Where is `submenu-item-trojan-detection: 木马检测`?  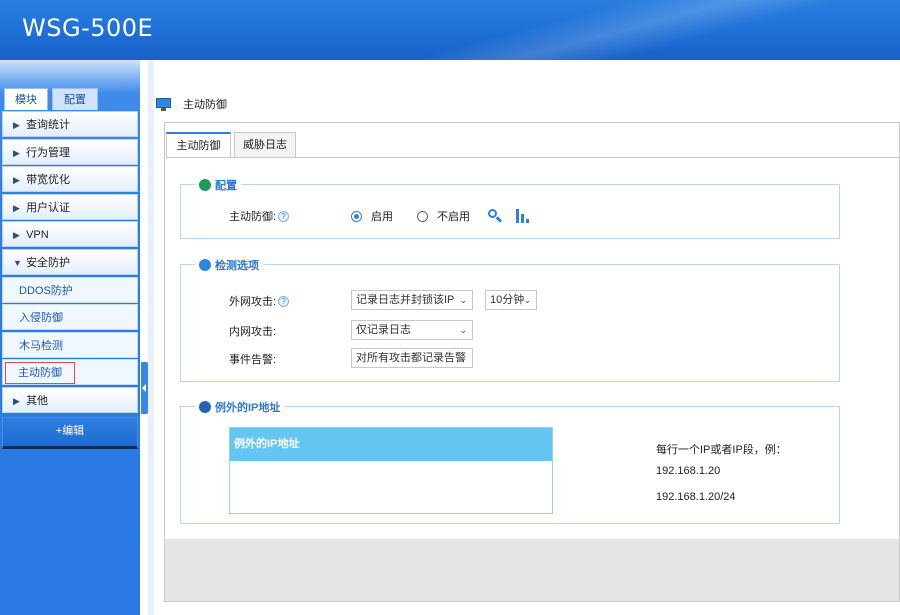 submenu-item-trojan-detection: 木马检测 is located at coordinates (70, 344).